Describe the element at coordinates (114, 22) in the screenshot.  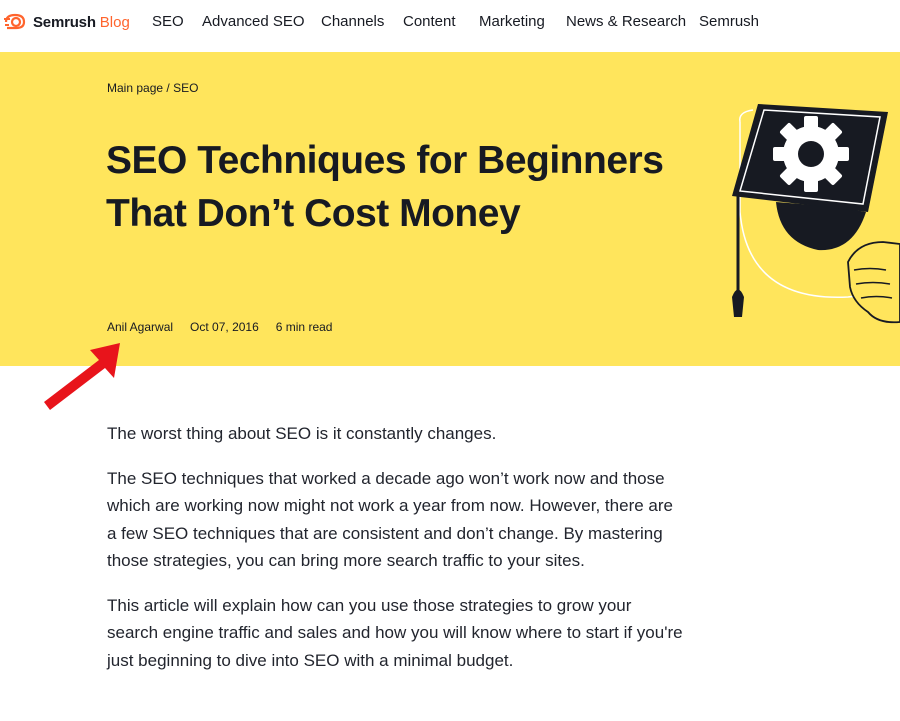
I see `logo-blog-text: Blog` at that location.